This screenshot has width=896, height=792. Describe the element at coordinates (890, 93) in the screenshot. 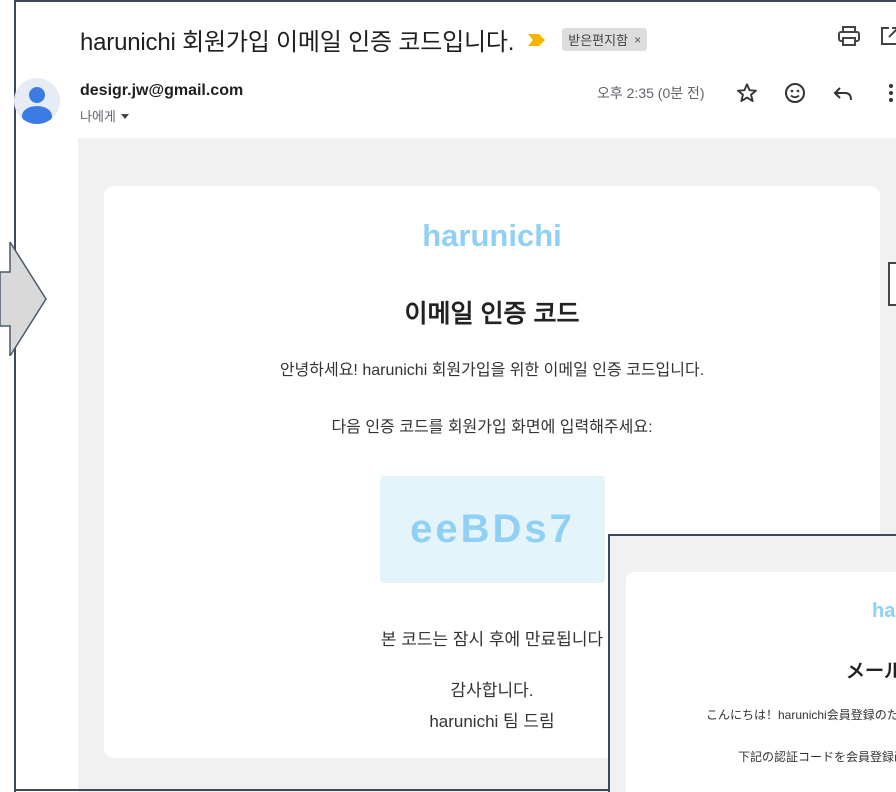

I see `more-vertical-icon` at that location.